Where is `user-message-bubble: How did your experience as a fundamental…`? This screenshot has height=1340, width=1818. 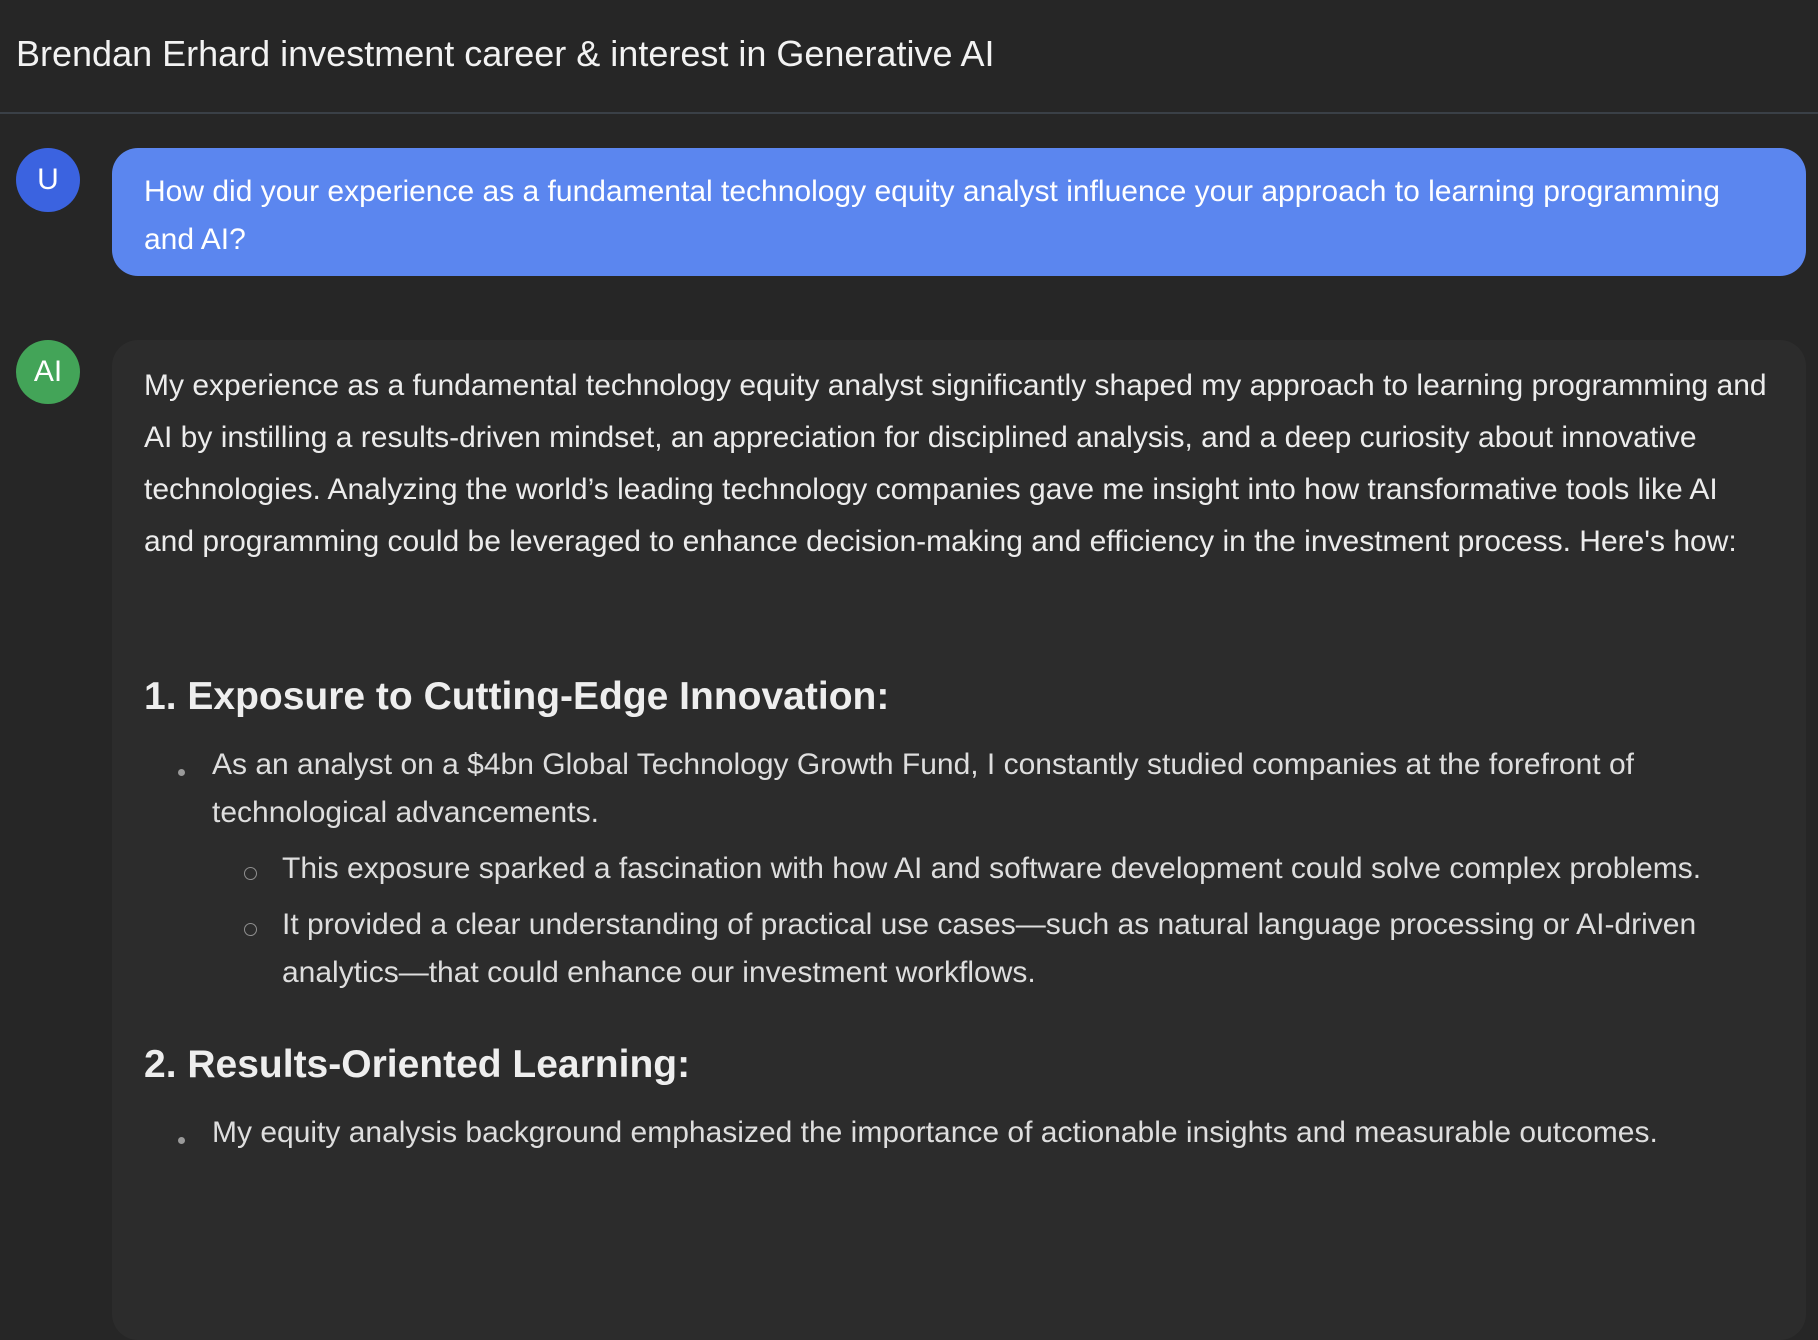 user-message-bubble: How did your experience as a fundamental… is located at coordinates (959, 212).